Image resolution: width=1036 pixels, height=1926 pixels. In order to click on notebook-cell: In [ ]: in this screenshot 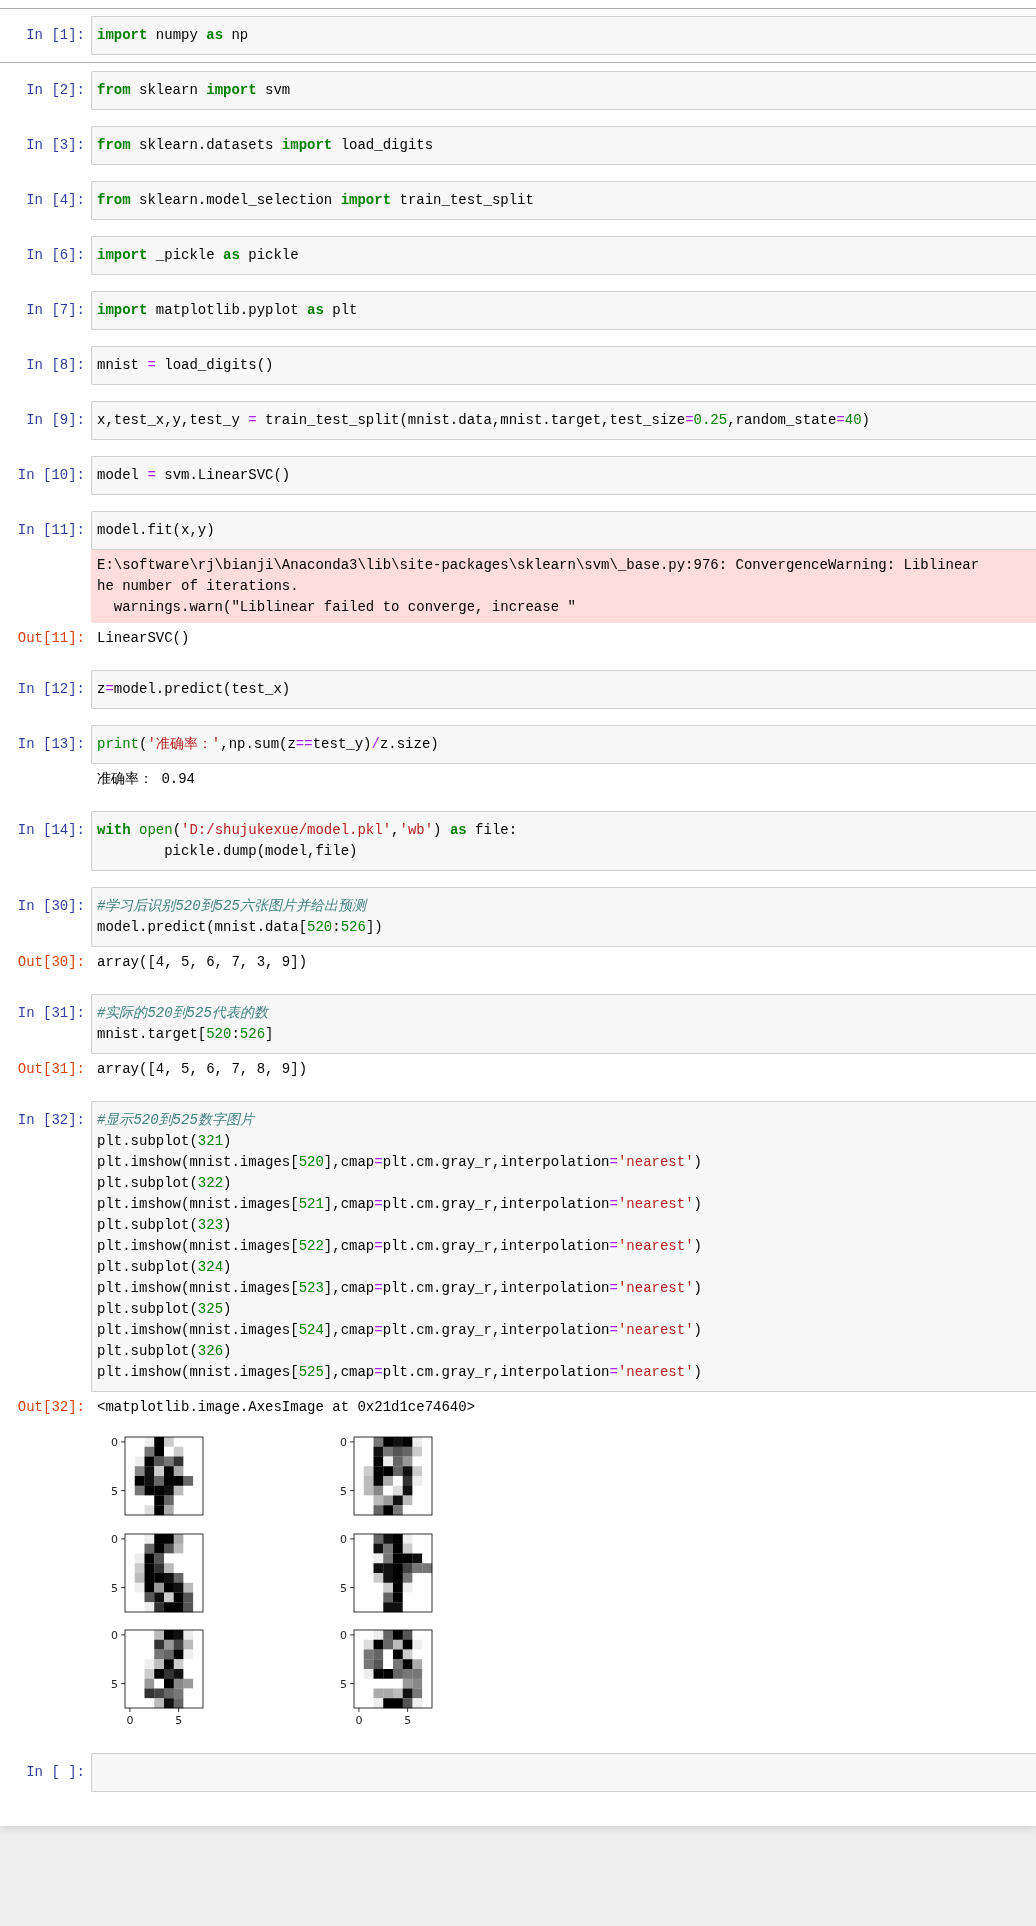, I will do `click(518, 1772)`.